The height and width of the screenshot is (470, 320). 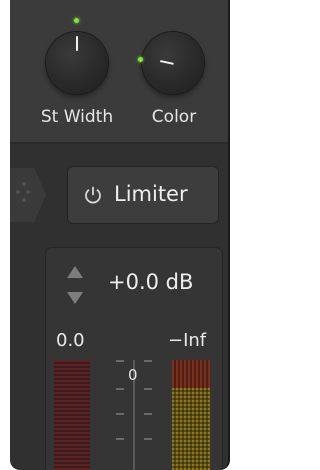 I want to click on stepper-icon, so click(x=75, y=285).